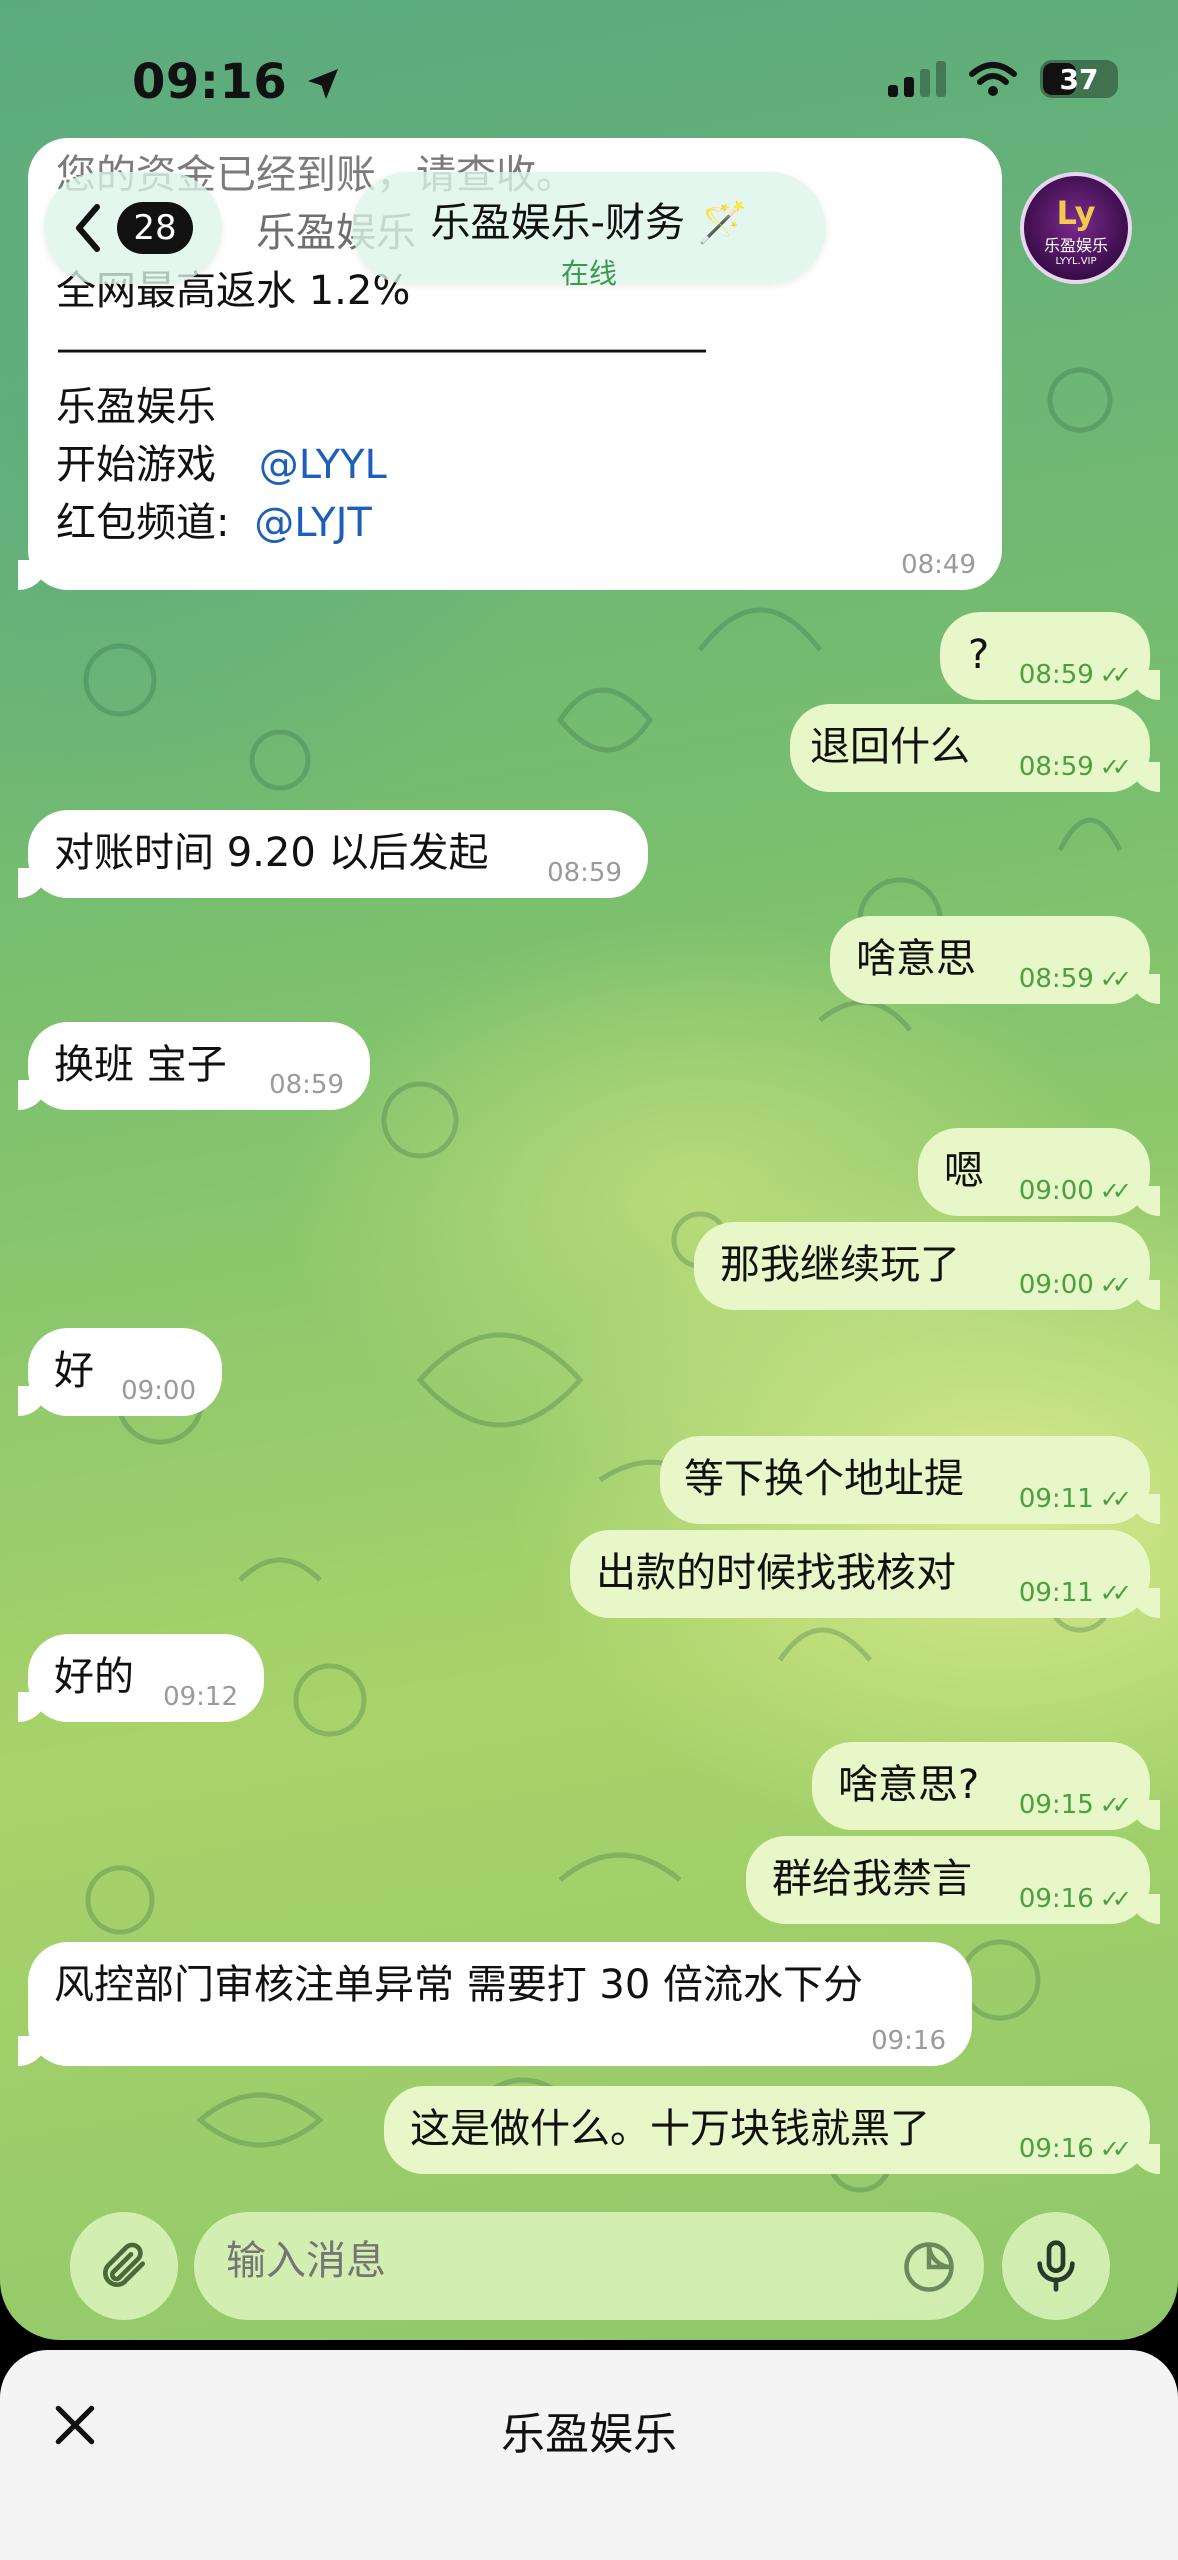  I want to click on message-text: 群给我禁言, so click(872, 1879).